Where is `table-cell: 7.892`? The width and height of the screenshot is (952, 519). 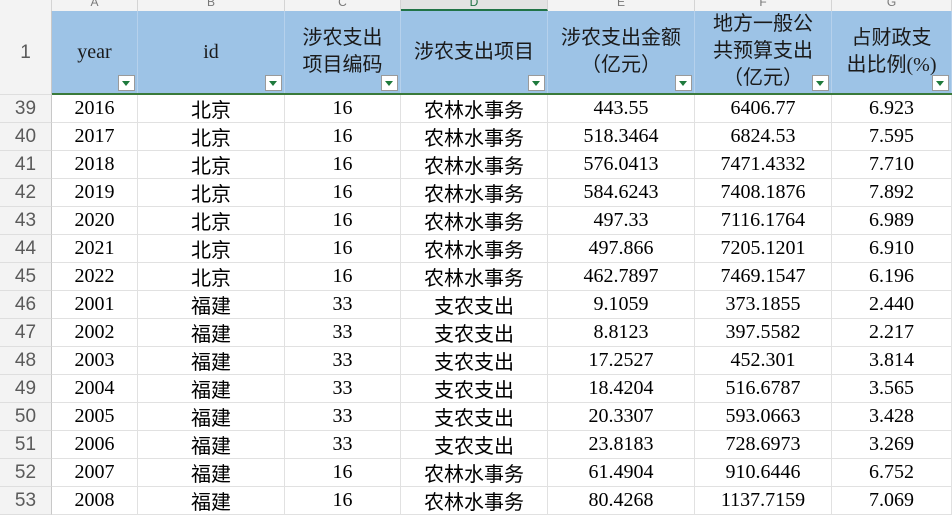 table-cell: 7.892 is located at coordinates (892, 193).